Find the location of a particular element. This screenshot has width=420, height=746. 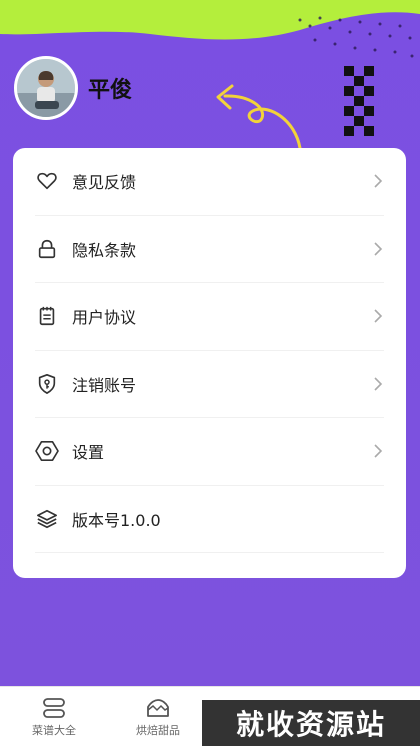

menu-item-feedback: 意见反馈 is located at coordinates (209, 182).